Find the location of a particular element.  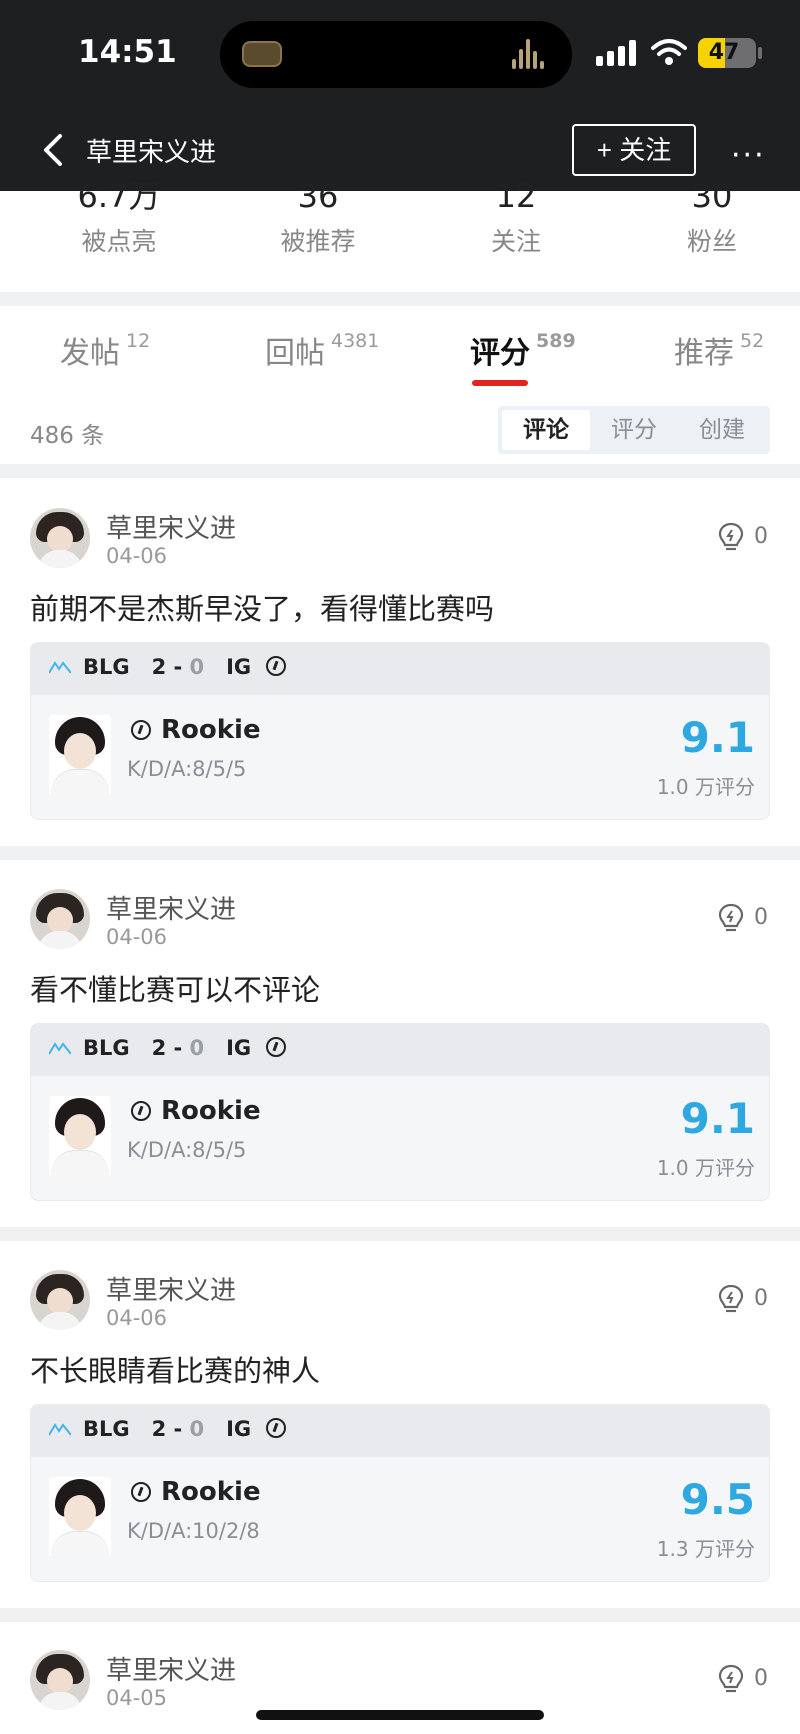

segment-created: 创建 is located at coordinates (722, 430).